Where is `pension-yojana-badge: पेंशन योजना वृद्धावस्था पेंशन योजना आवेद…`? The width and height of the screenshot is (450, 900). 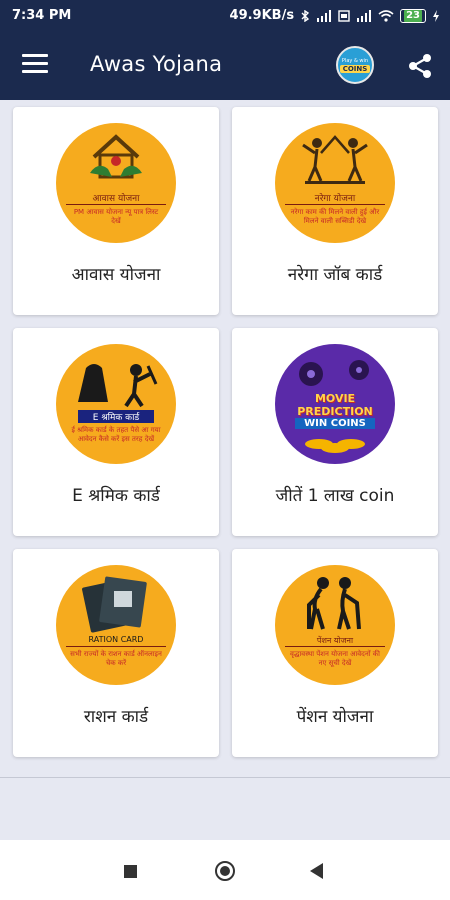
pension-yojana-badge: पेंशन योजना वृद्धावस्था पेंशन योजना आवेद… is located at coordinates (335, 625).